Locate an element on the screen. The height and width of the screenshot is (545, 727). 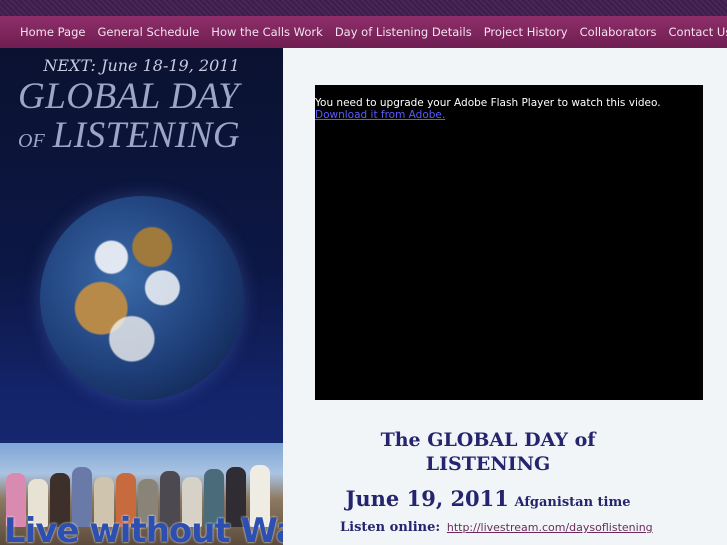
top-decorative-strip is located at coordinates (363, 8).